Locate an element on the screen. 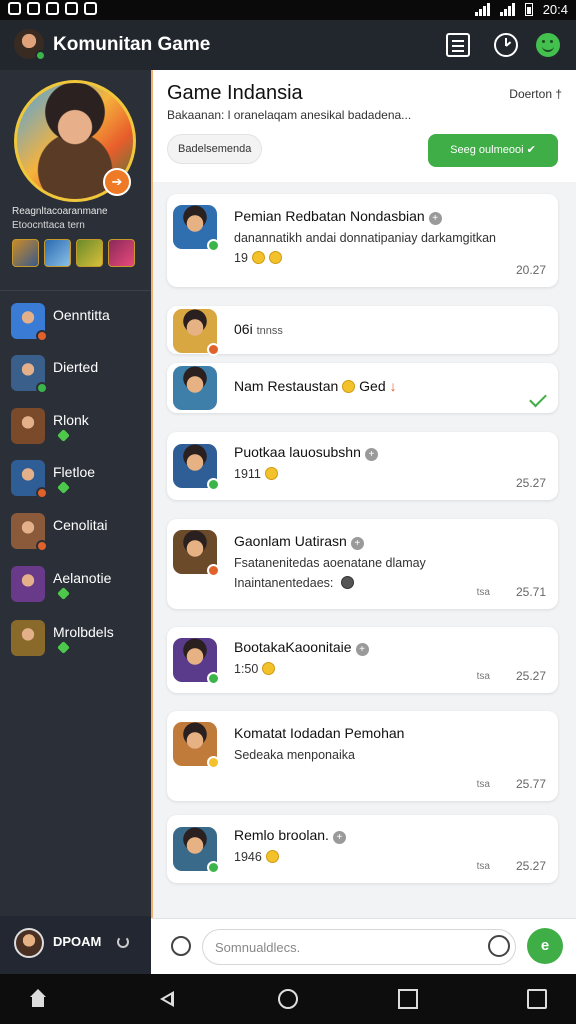 This screenshot has height=1024, width=576. sidebar-item-label: Fletloe is located at coordinates (74, 472).